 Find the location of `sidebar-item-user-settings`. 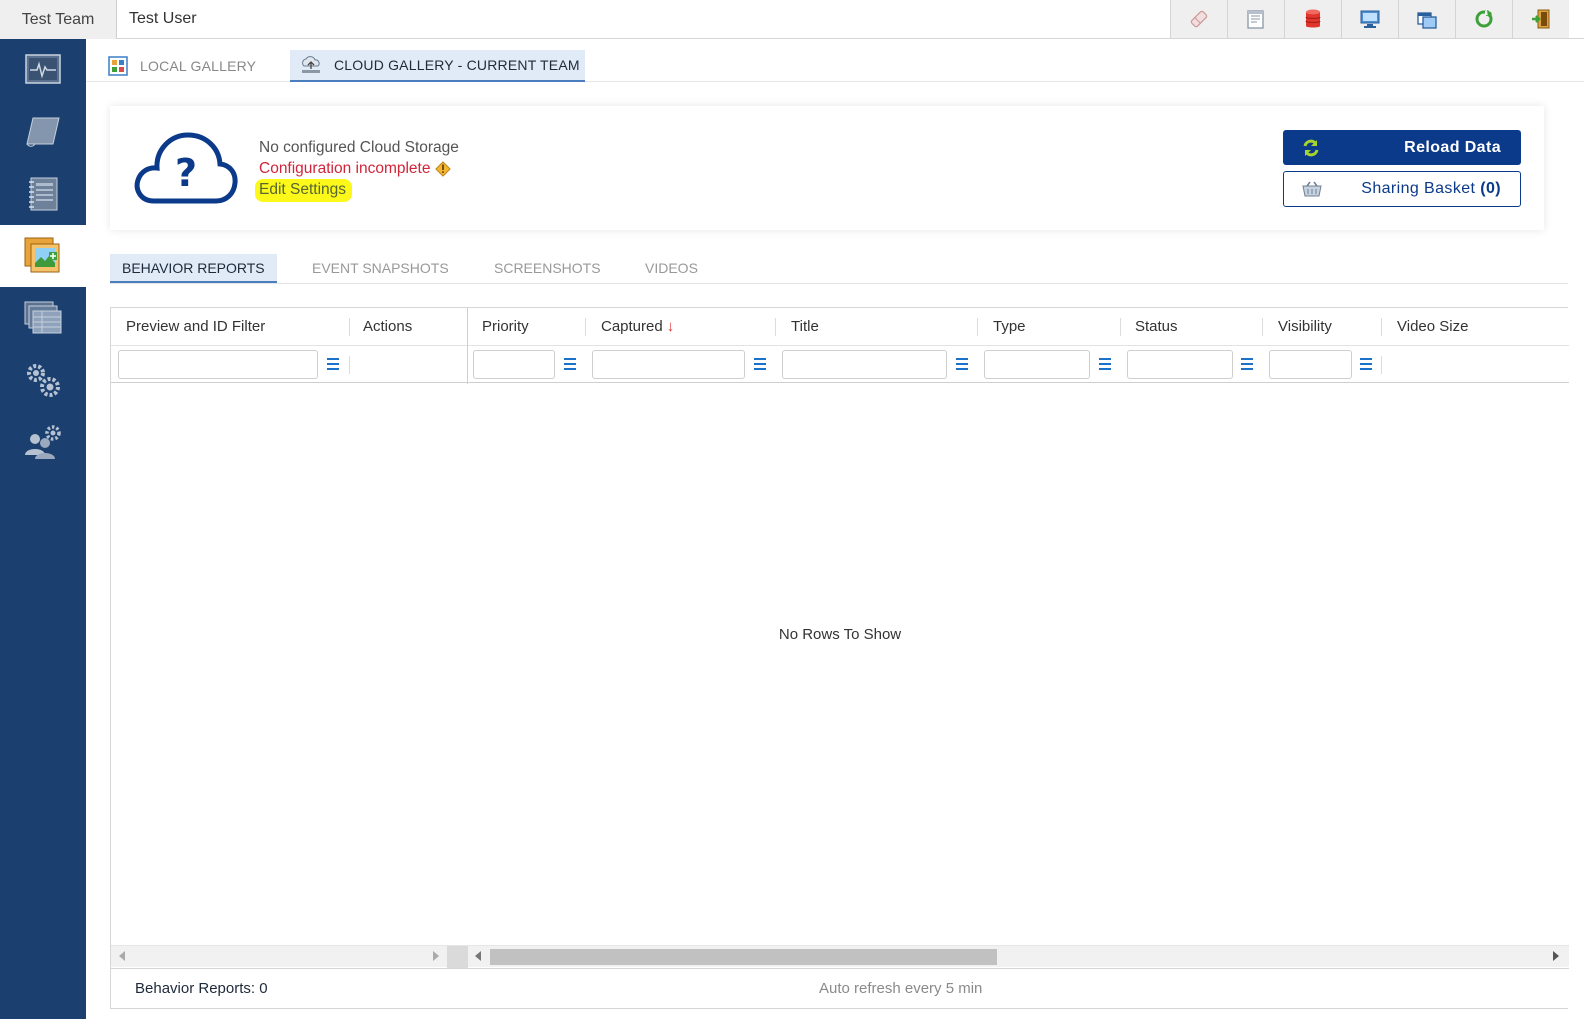

sidebar-item-user-settings is located at coordinates (43, 442).